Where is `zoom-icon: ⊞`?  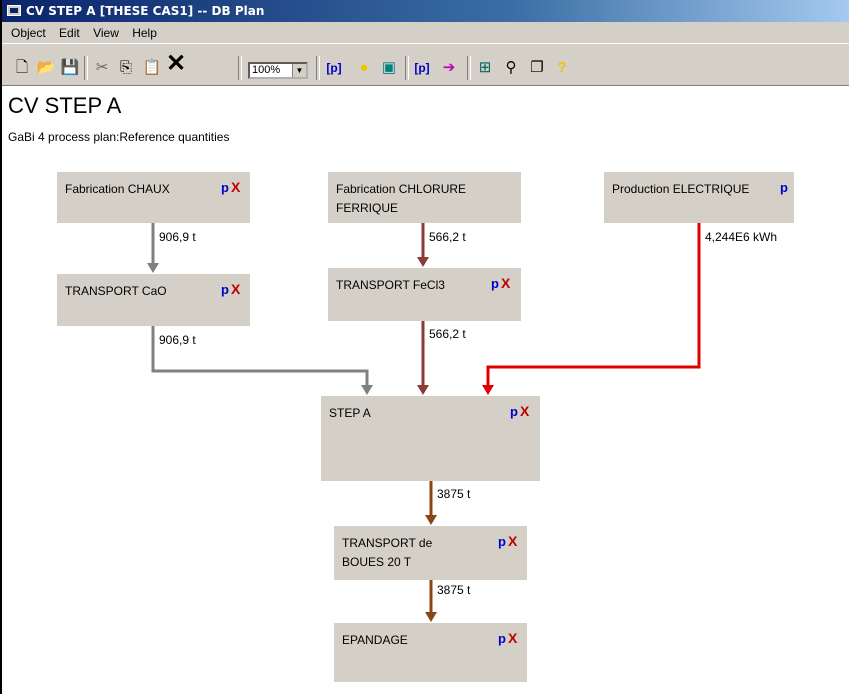 zoom-icon: ⊞ is located at coordinates (485, 68).